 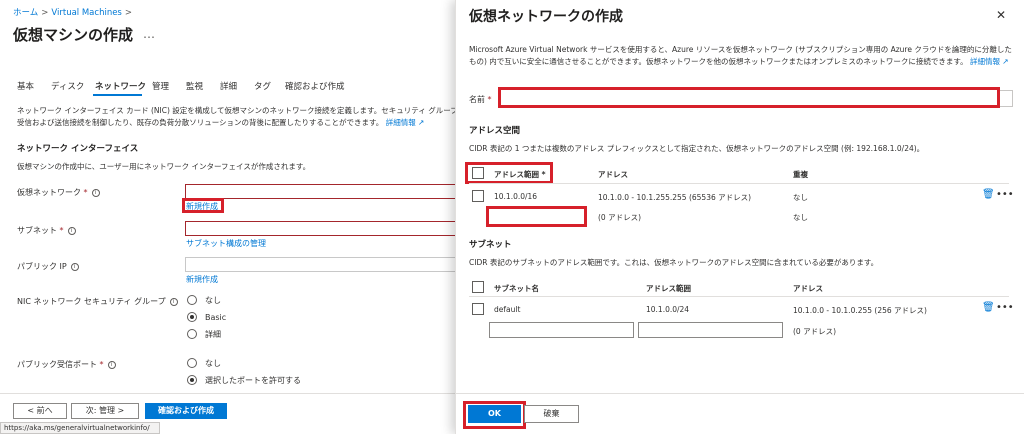 I want to click on new-subnet-range-input, so click(x=710, y=330).